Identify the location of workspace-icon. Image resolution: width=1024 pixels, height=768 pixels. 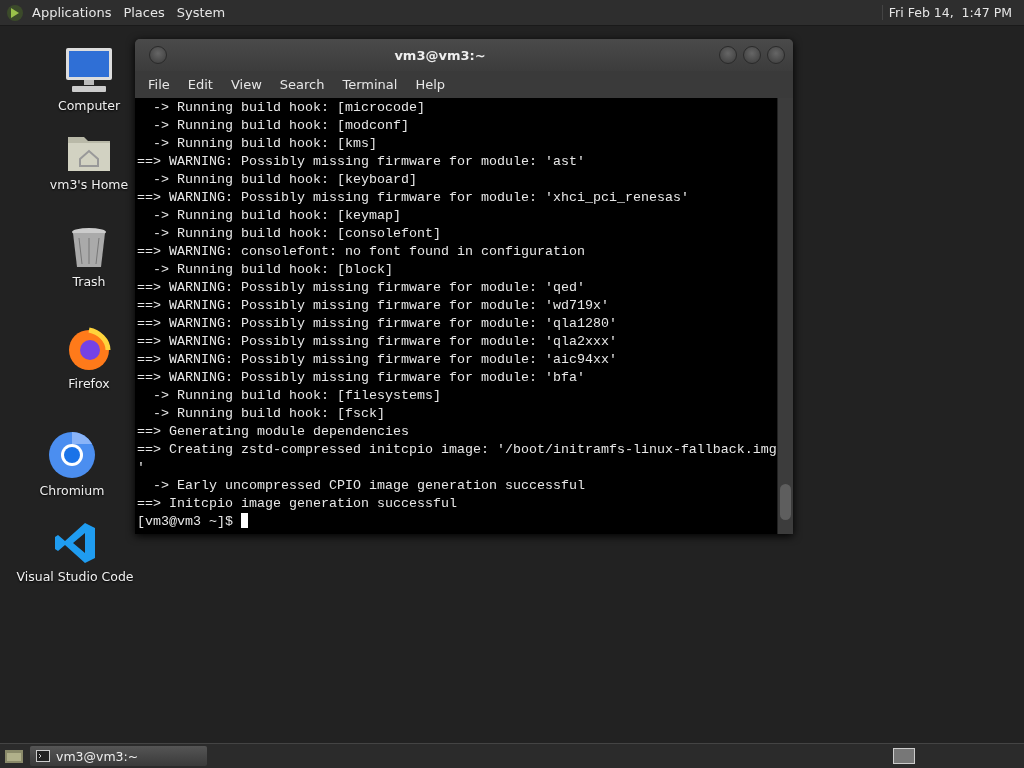
(904, 756).